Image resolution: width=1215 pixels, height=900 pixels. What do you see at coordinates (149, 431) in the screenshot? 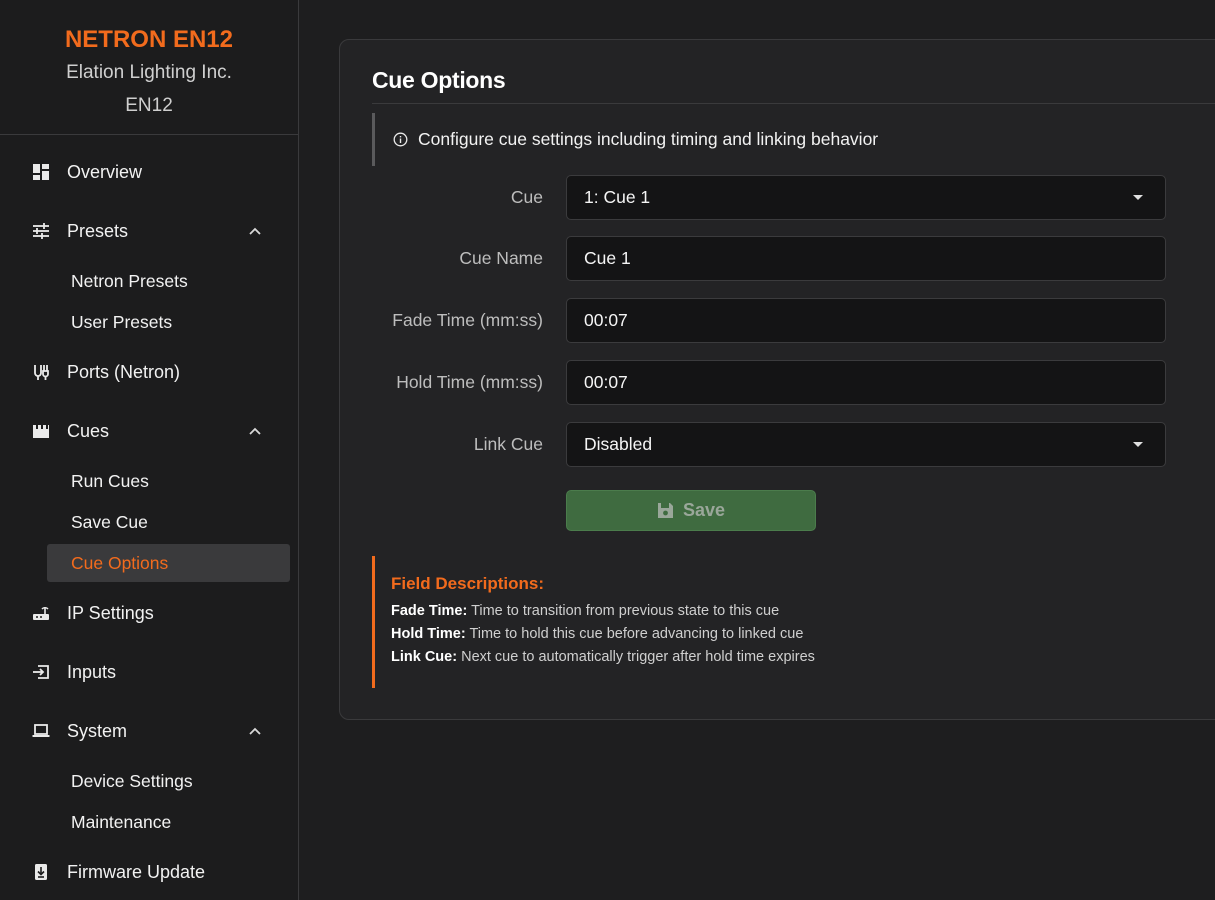
I see `sidebar-item-cues: Cues` at bounding box center [149, 431].